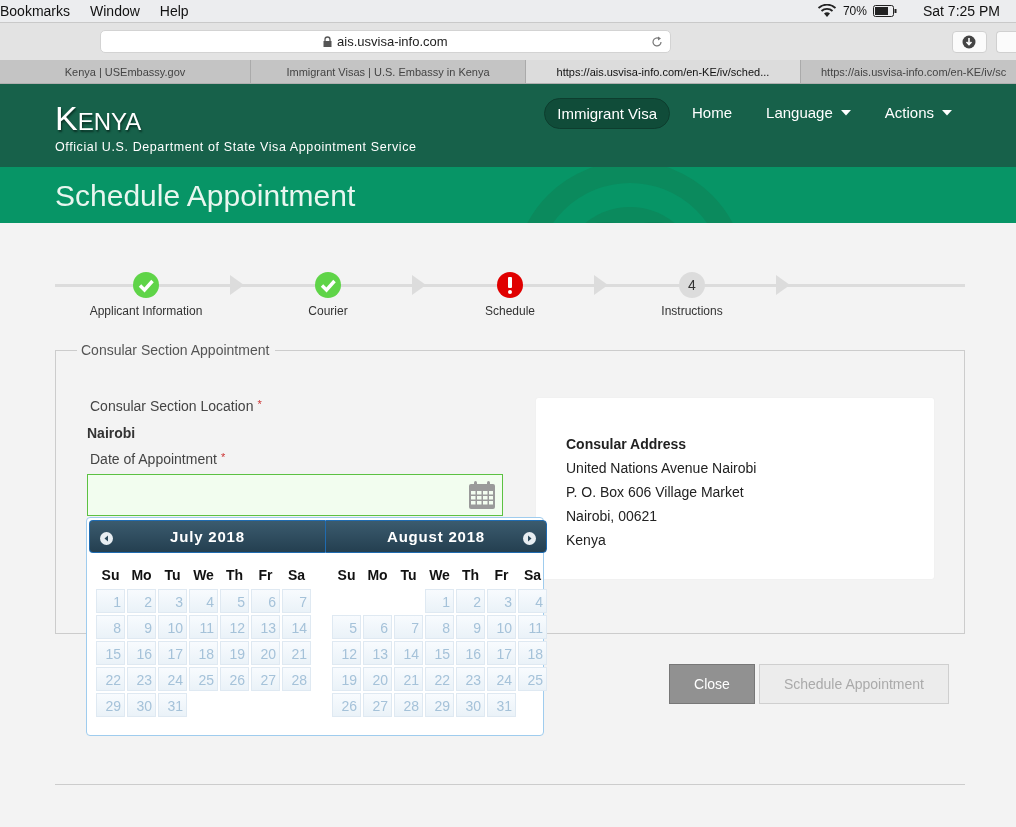 Image resolution: width=1016 pixels, height=827 pixels. I want to click on lock-icon, so click(328, 41).